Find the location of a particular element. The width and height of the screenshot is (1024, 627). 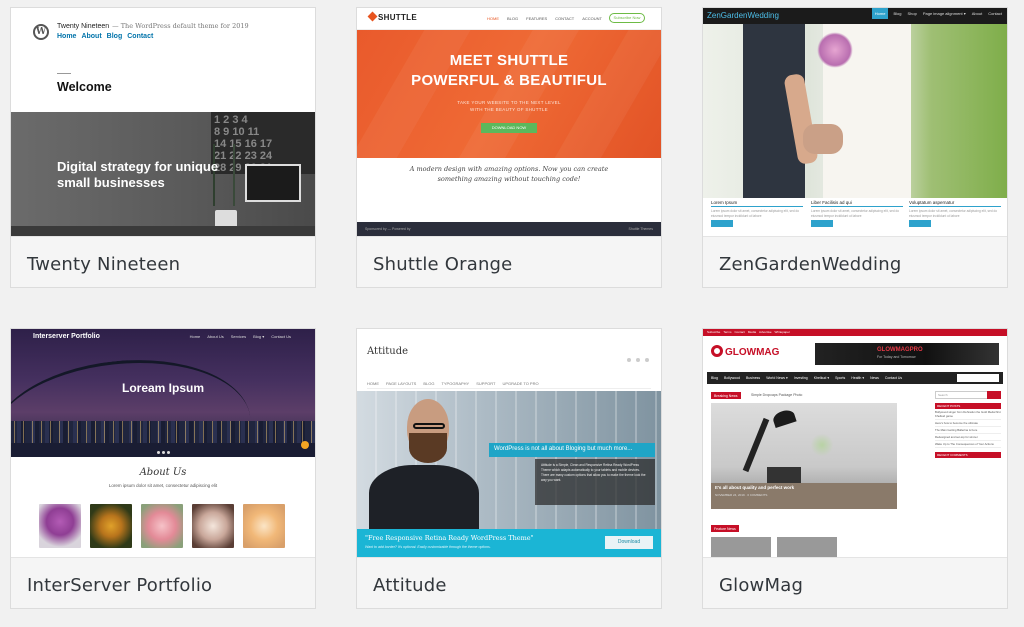

nav-item: Services is located at coordinates (238, 336).